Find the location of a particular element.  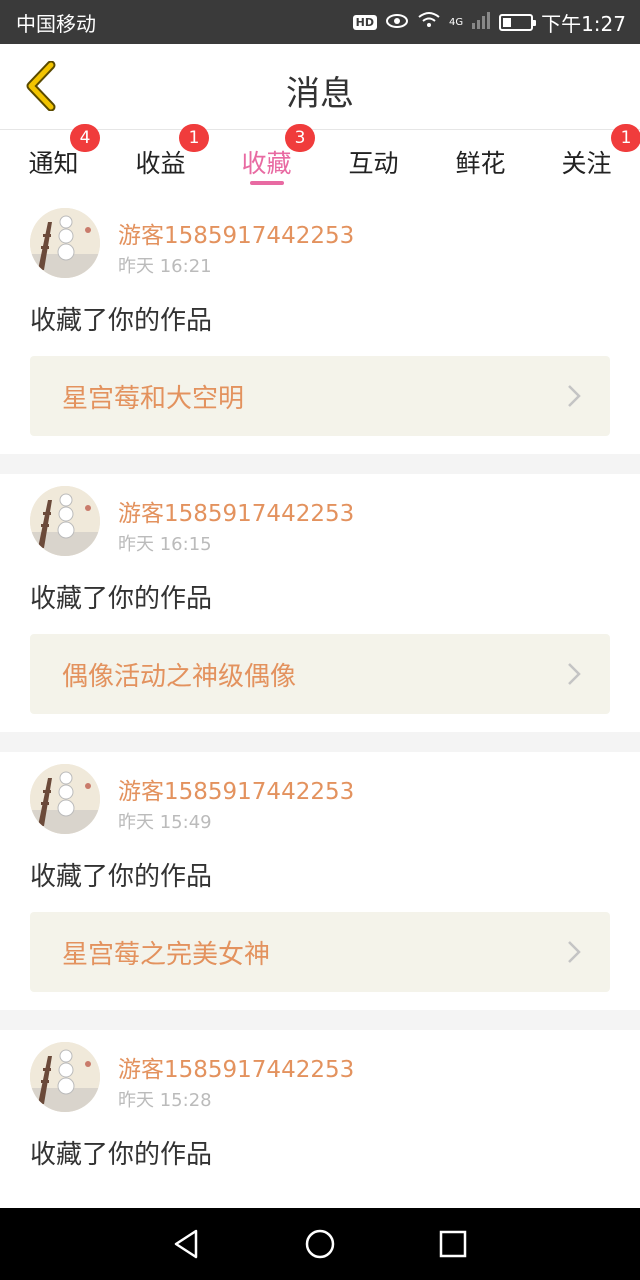

header: 消息 is located at coordinates (320, 87).